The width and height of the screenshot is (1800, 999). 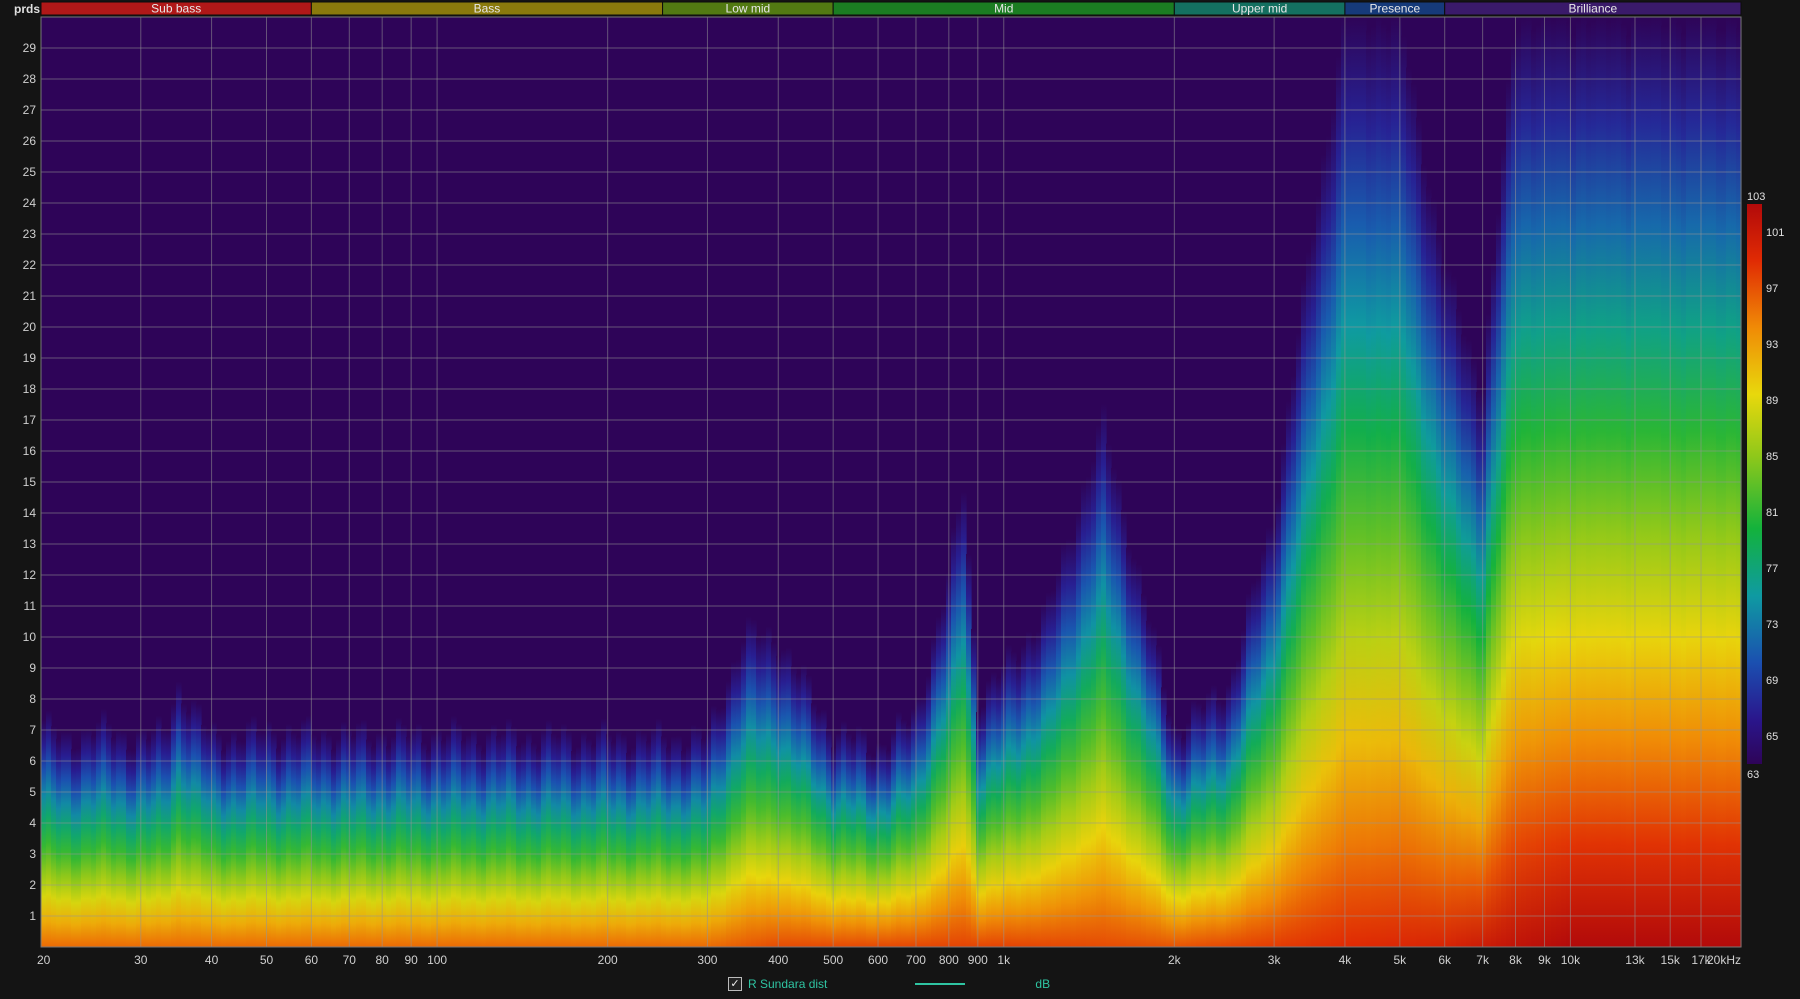 I want to click on x-tick-label: 600, so click(x=878, y=960).